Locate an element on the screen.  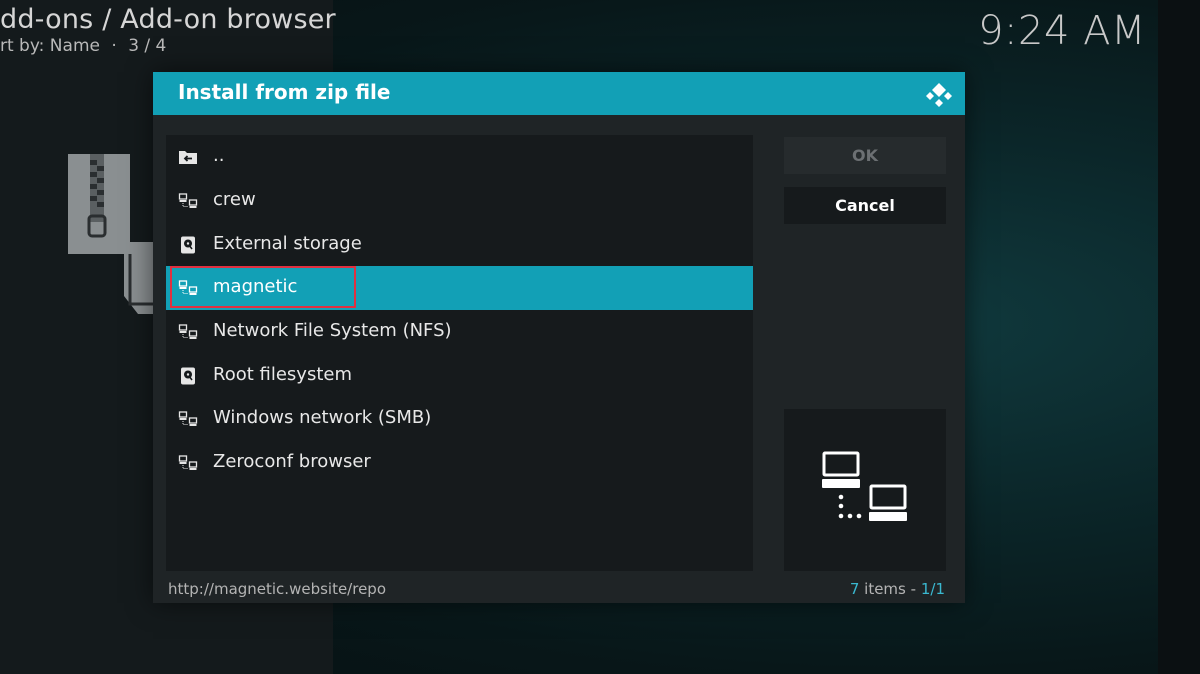
list-item-zeroconf: Zeroconf browser is located at coordinates (459, 463).